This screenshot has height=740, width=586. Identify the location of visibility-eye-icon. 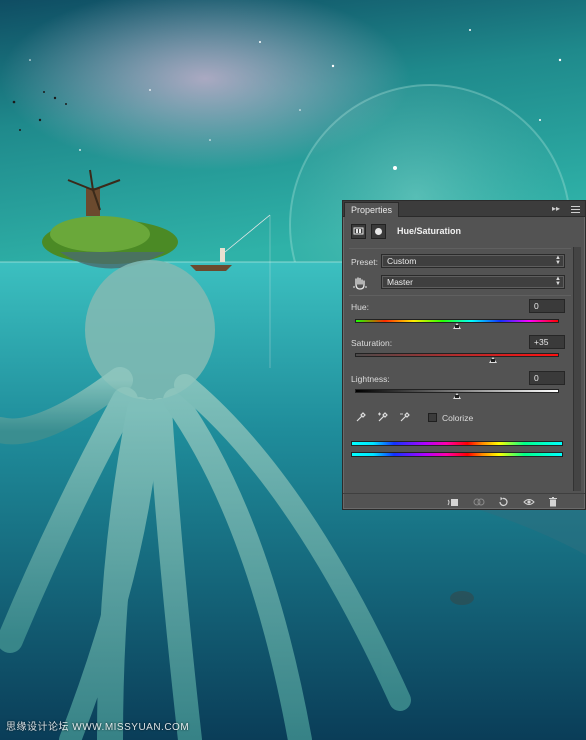
(529, 502).